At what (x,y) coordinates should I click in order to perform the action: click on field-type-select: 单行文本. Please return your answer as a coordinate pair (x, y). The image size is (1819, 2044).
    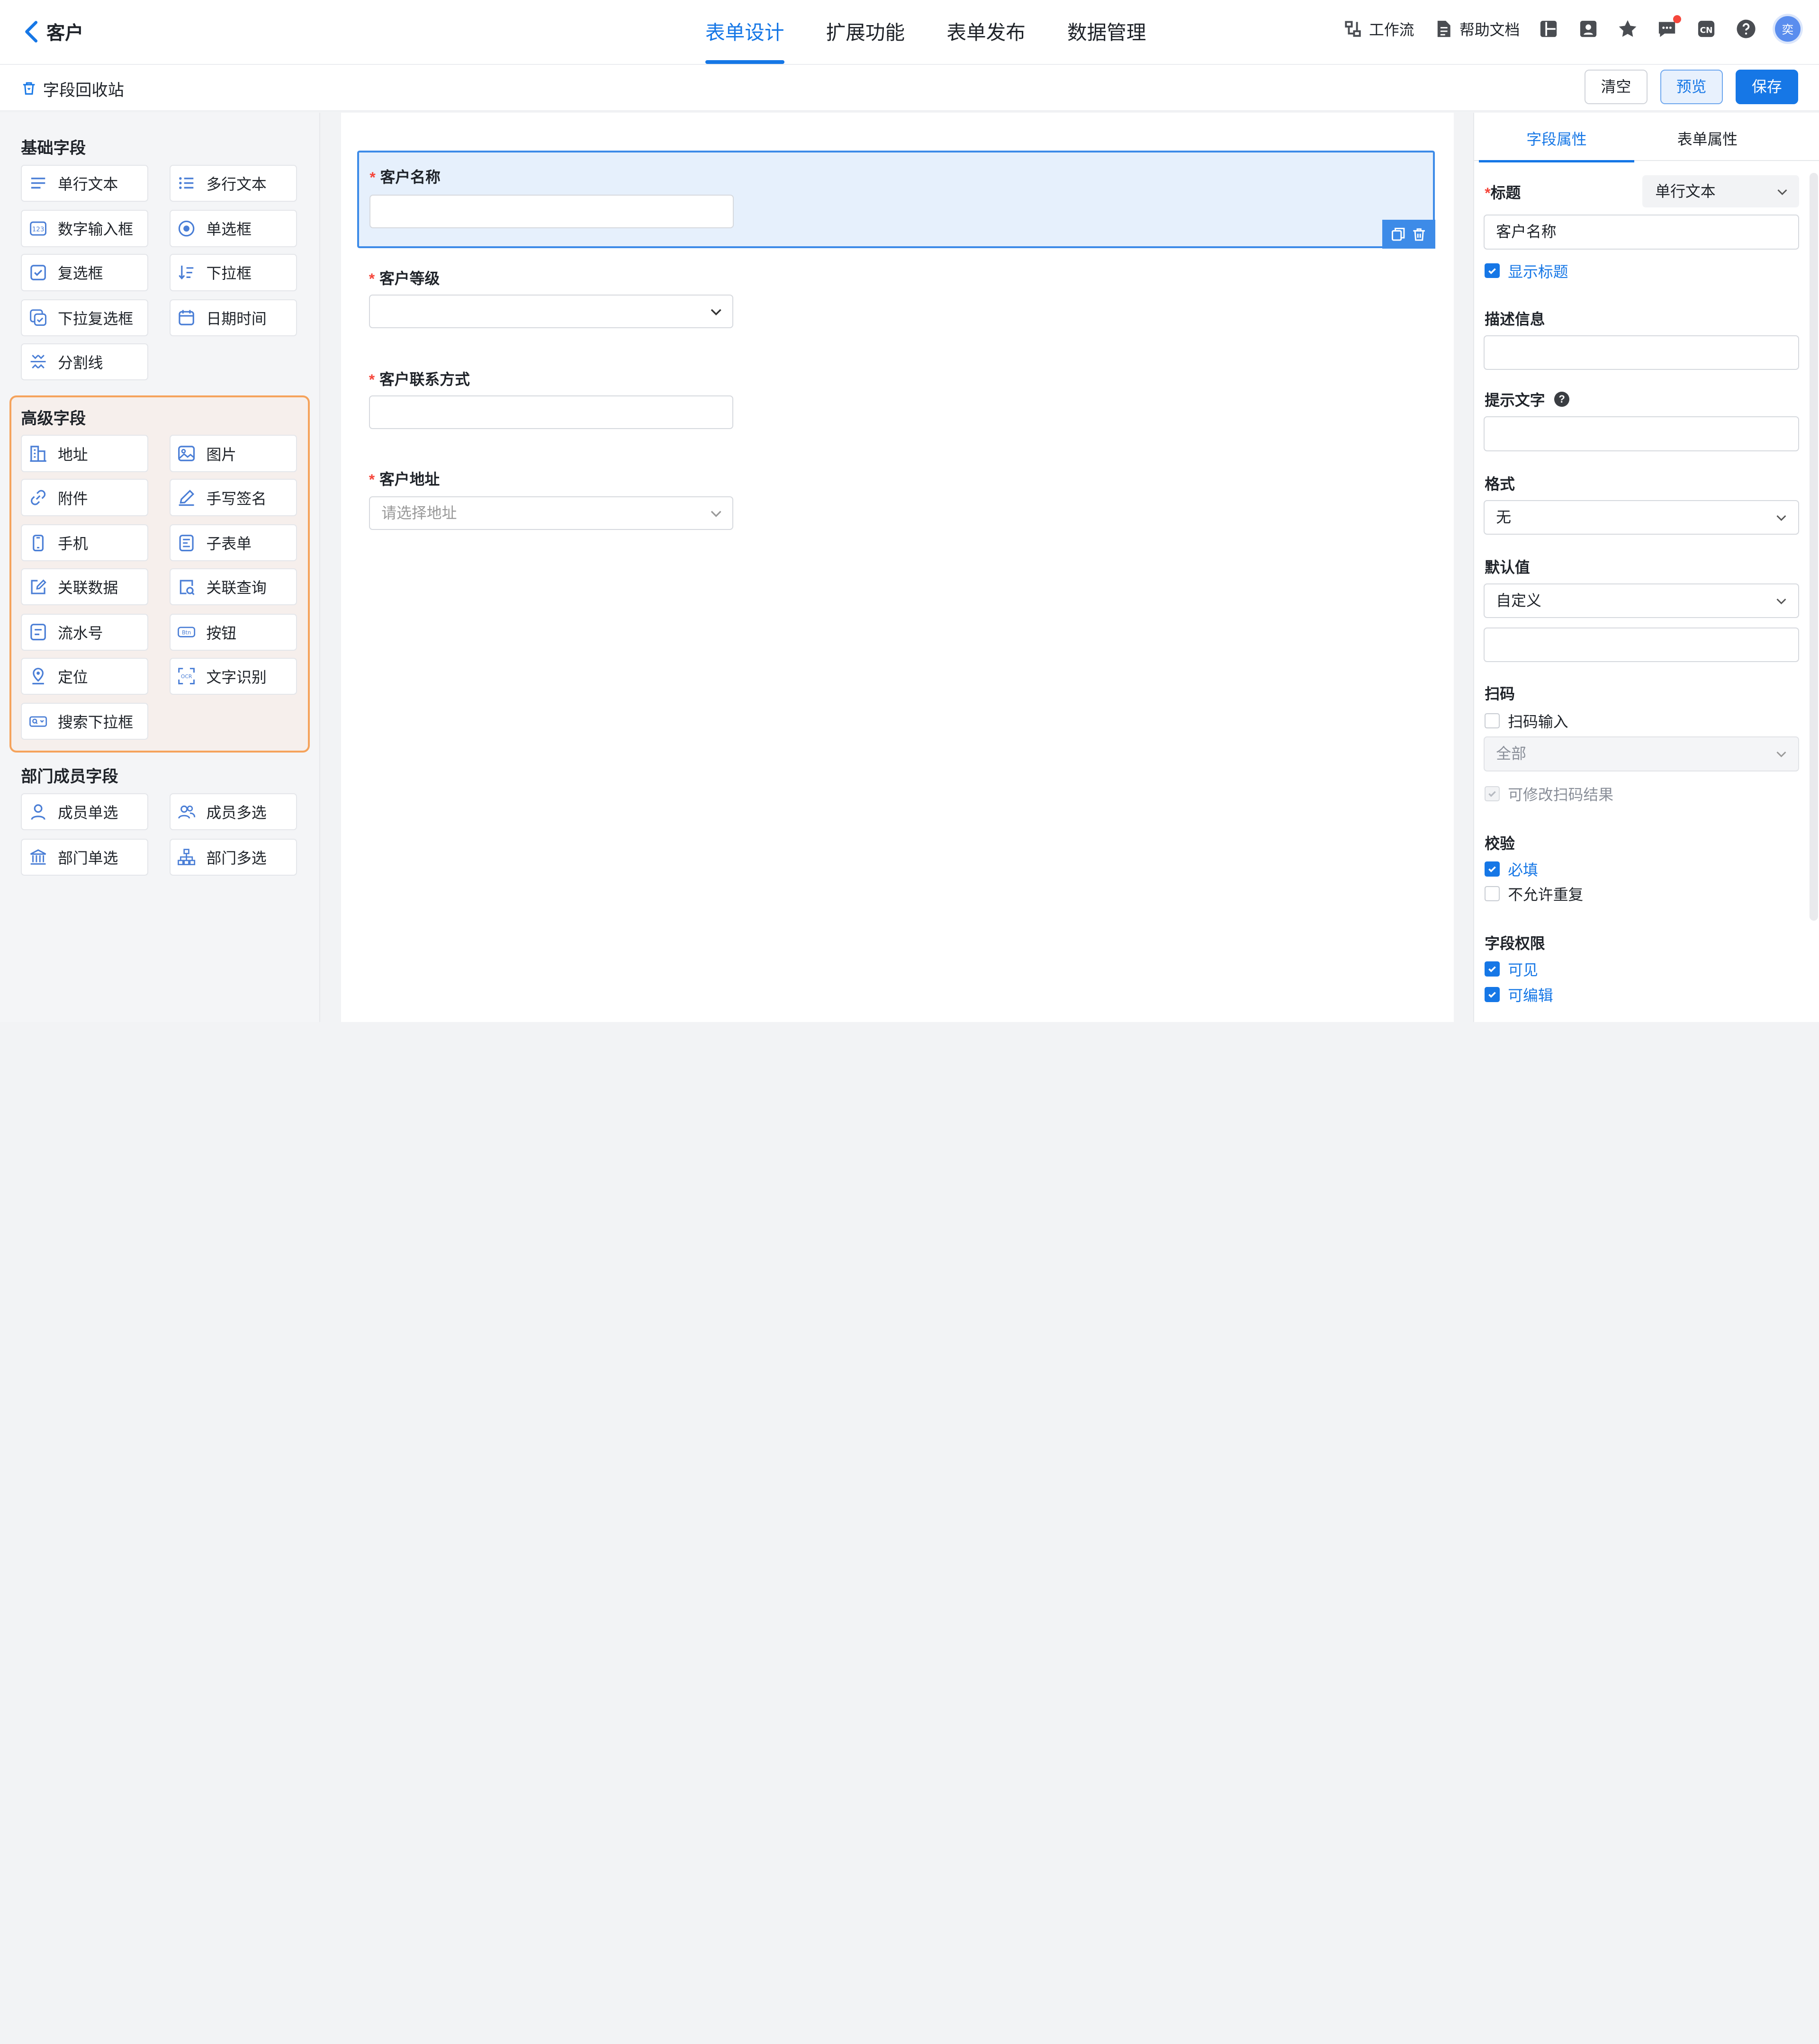
    Looking at the image, I should click on (1720, 191).